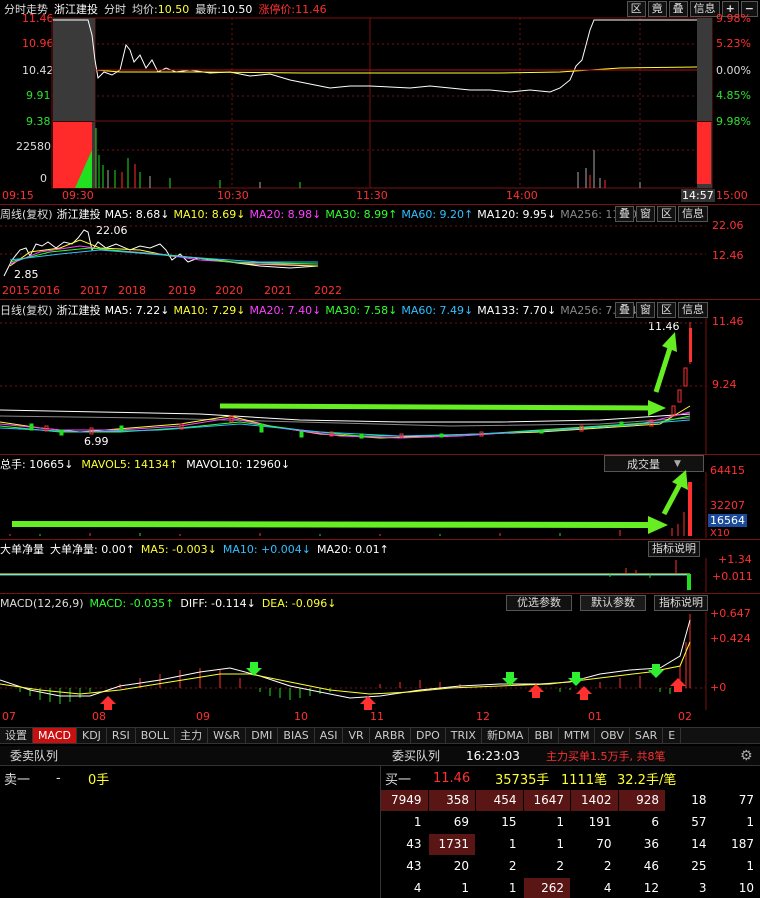 The width and height of the screenshot is (760, 898). What do you see at coordinates (285, 310) in the screenshot?
I see `daily-ma20: MA20: 7.40↓` at bounding box center [285, 310].